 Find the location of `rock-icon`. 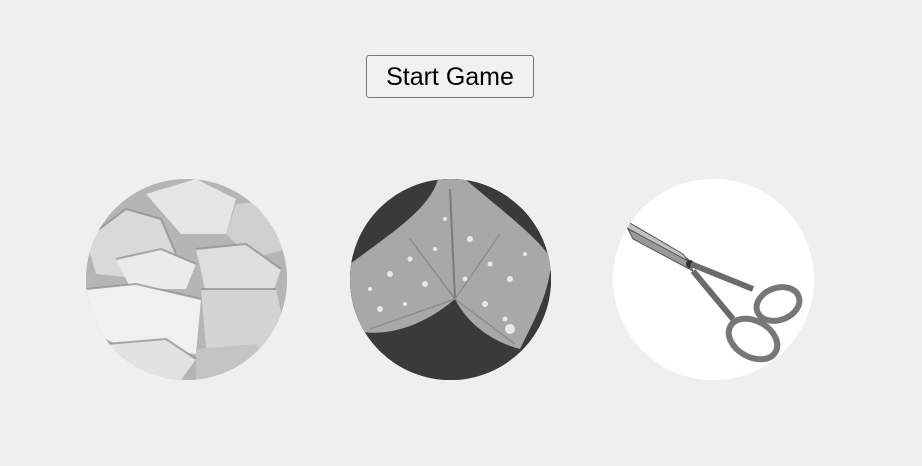

rock-icon is located at coordinates (186, 279).